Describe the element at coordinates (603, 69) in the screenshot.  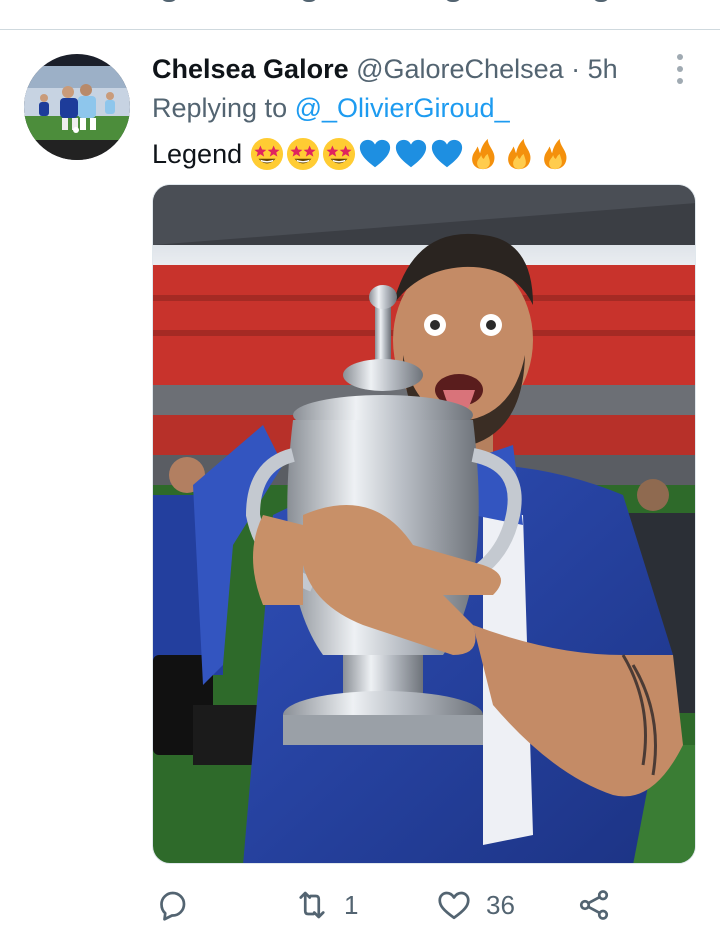
I see `timestamp: 5h` at that location.